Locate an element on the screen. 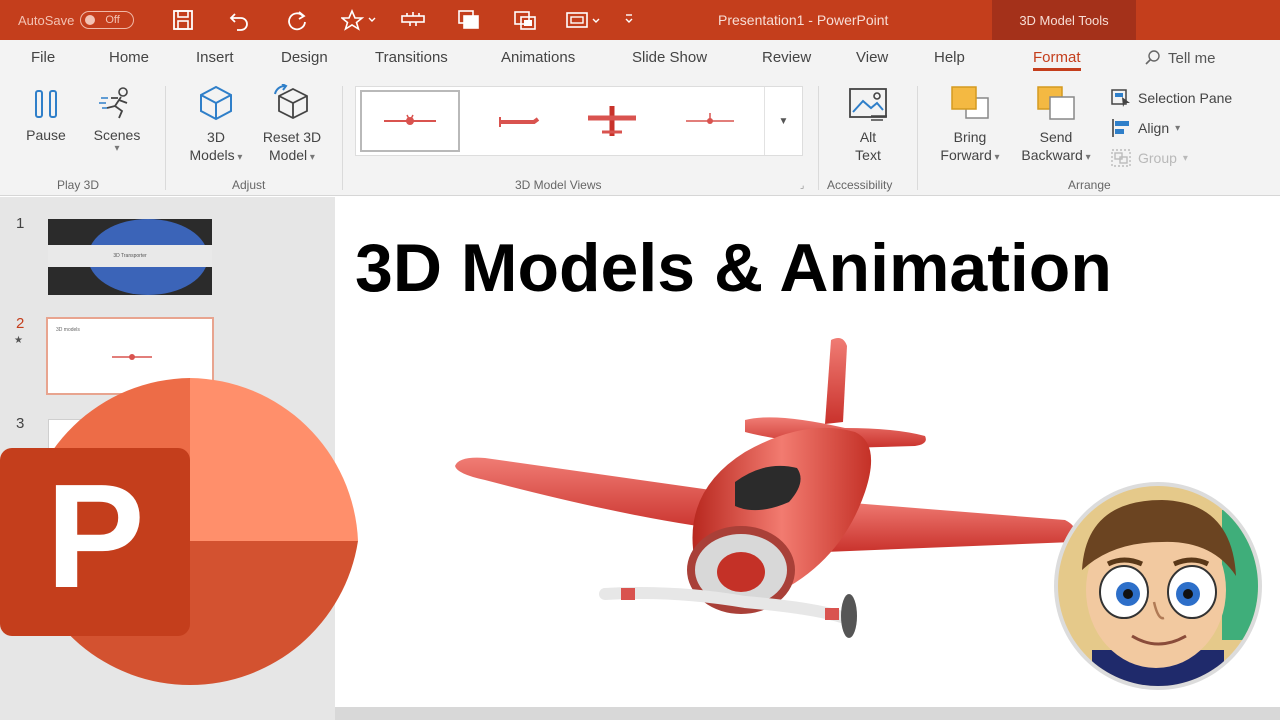 The width and height of the screenshot is (1280, 720). view-preset-top is located at coordinates (612, 121).